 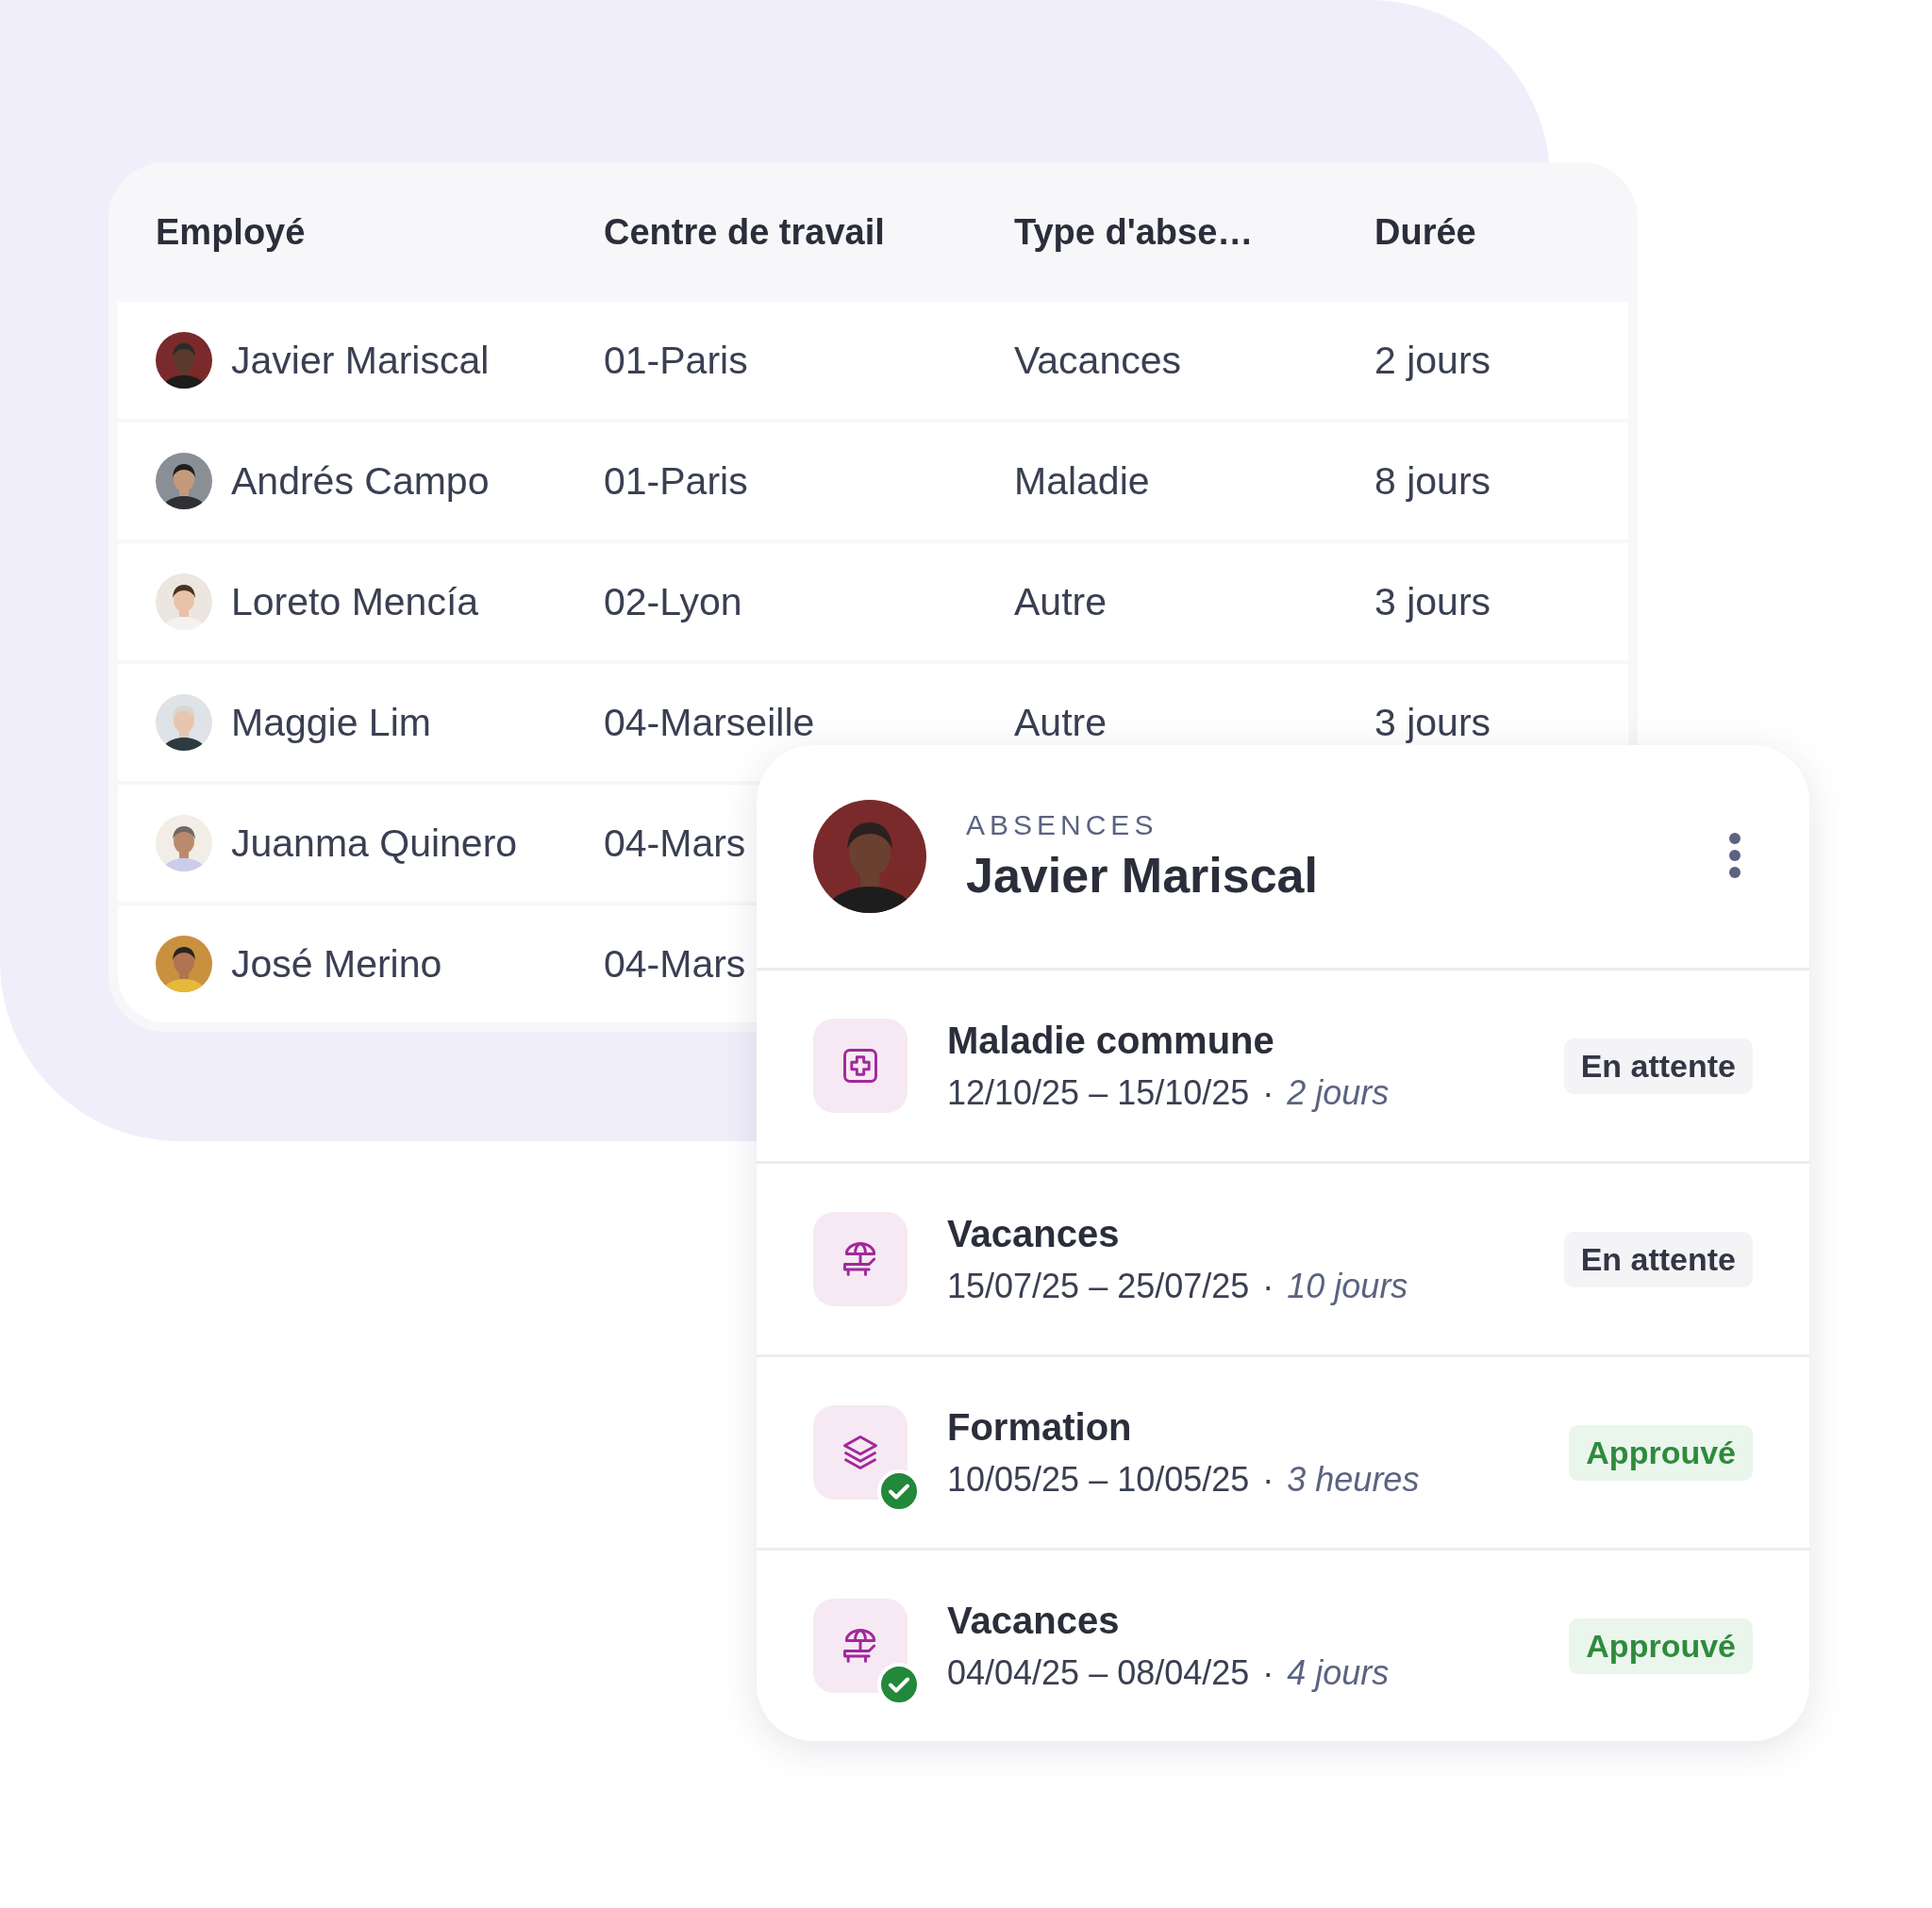 I want to click on date-range: 12/10/25 – 15/10/25, so click(x=1098, y=1092).